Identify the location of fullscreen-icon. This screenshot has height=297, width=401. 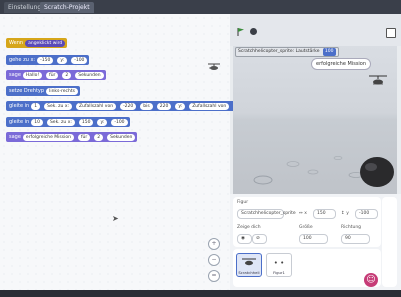
(391, 33).